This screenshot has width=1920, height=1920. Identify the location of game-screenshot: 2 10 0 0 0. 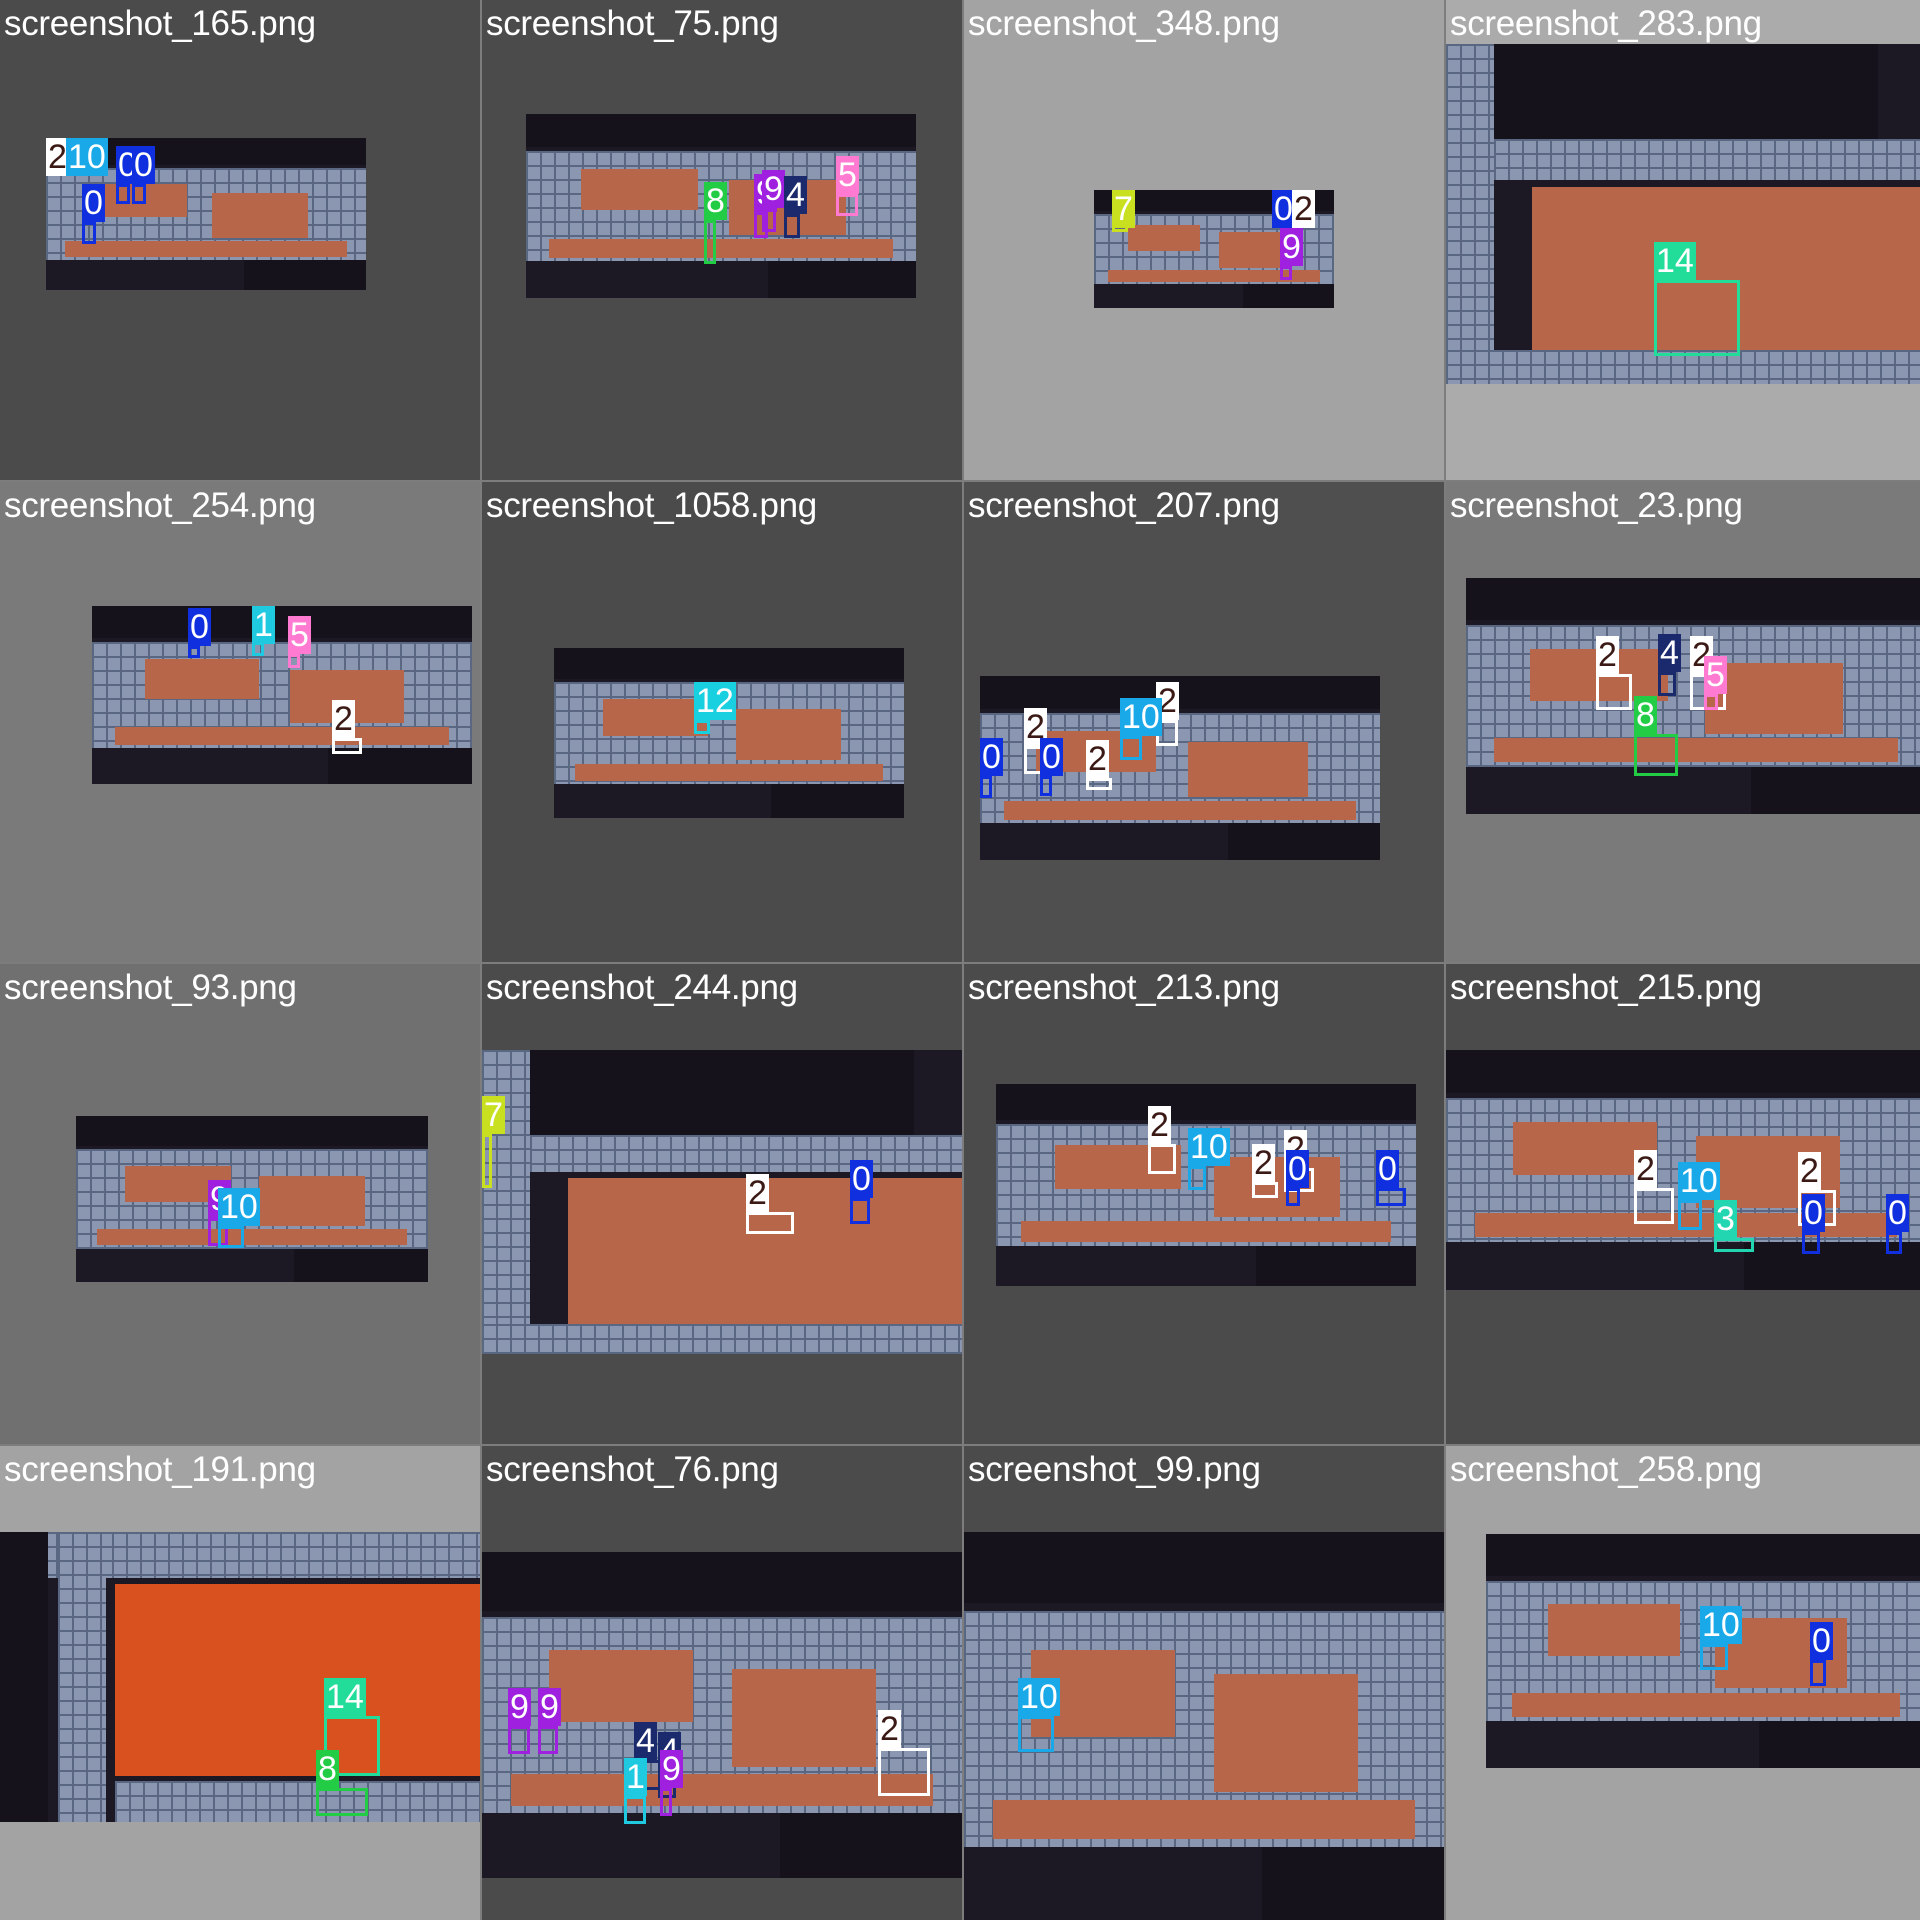
(206, 214).